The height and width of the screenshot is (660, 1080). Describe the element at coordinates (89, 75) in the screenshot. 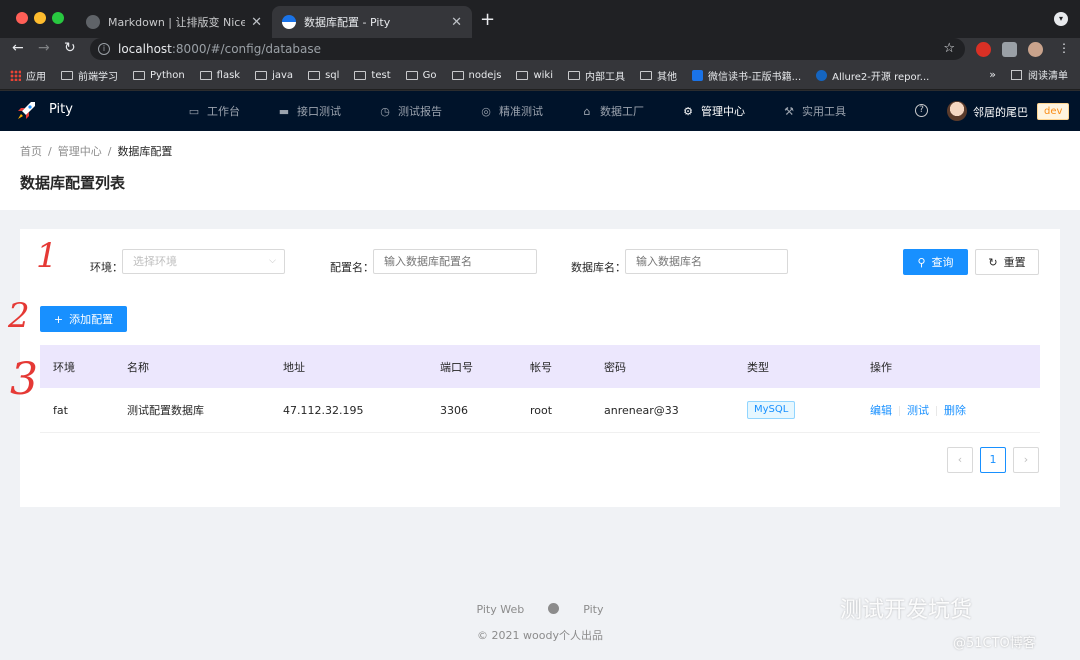

I see `bookmark-folder: 前端学习` at that location.